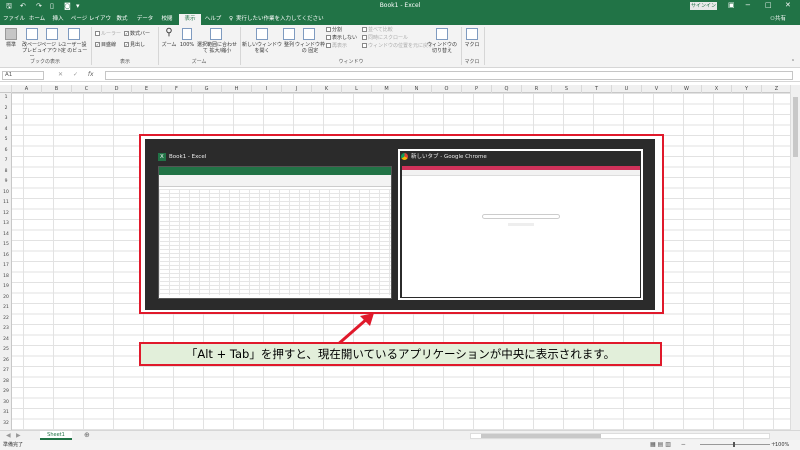  I want to click on tab-data: データ, so click(145, 19).